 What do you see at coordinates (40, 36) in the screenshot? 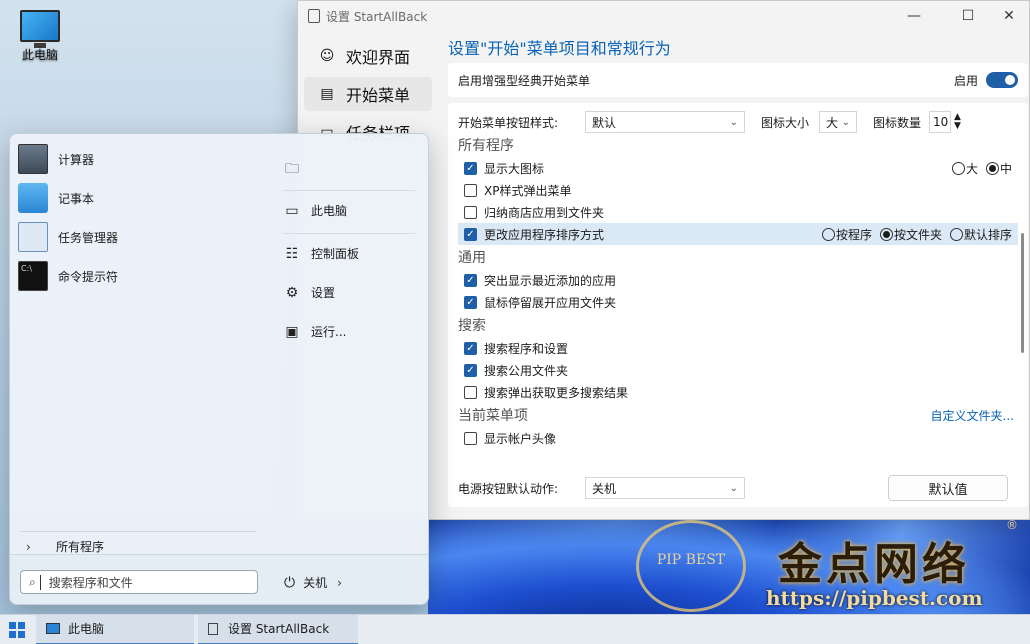
I see `desktop-icon-this-pc: 此电脑` at bounding box center [40, 36].